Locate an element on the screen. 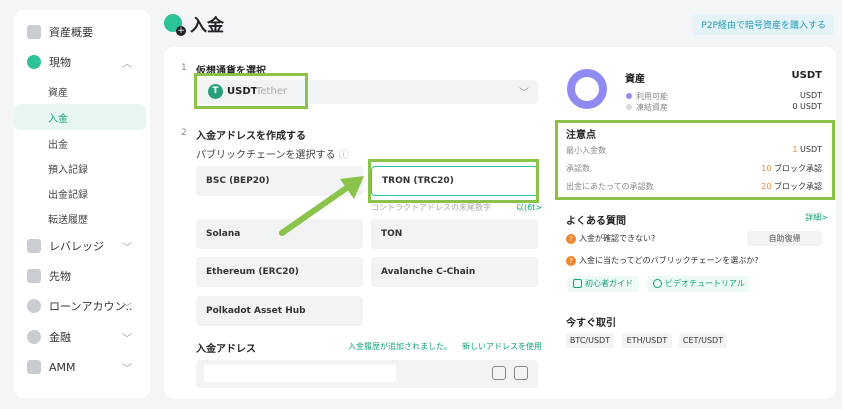 The width and height of the screenshot is (842, 409). sidebar-item-finance: 金融 ﹀ is located at coordinates (82, 337).